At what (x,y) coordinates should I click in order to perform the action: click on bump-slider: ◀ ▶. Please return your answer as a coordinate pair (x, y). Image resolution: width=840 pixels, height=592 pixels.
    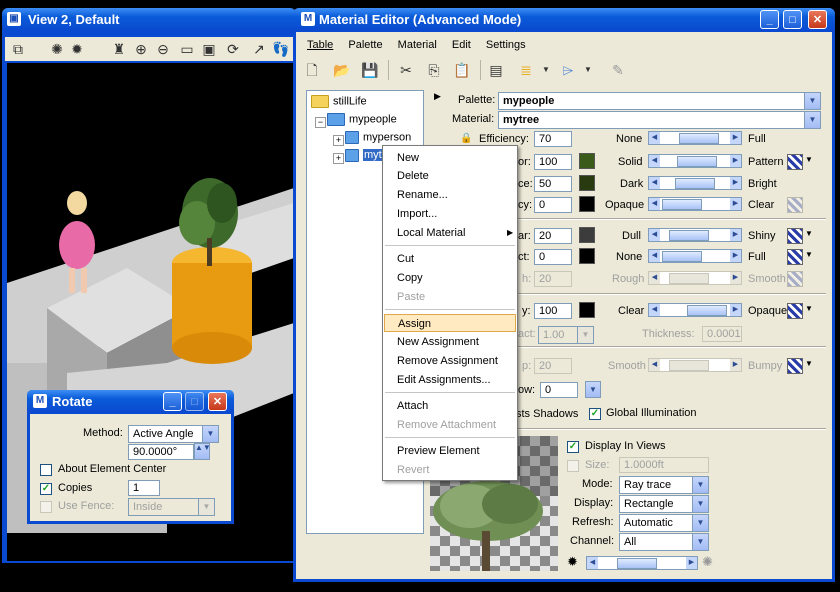
    Looking at the image, I should click on (695, 365).